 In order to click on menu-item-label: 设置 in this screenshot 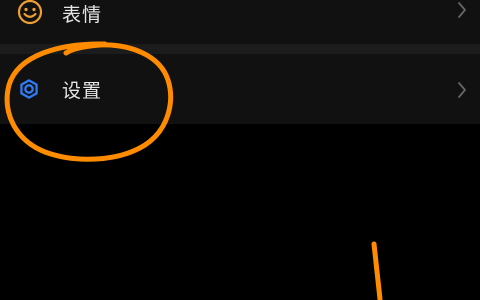, I will do `click(82, 91)`.